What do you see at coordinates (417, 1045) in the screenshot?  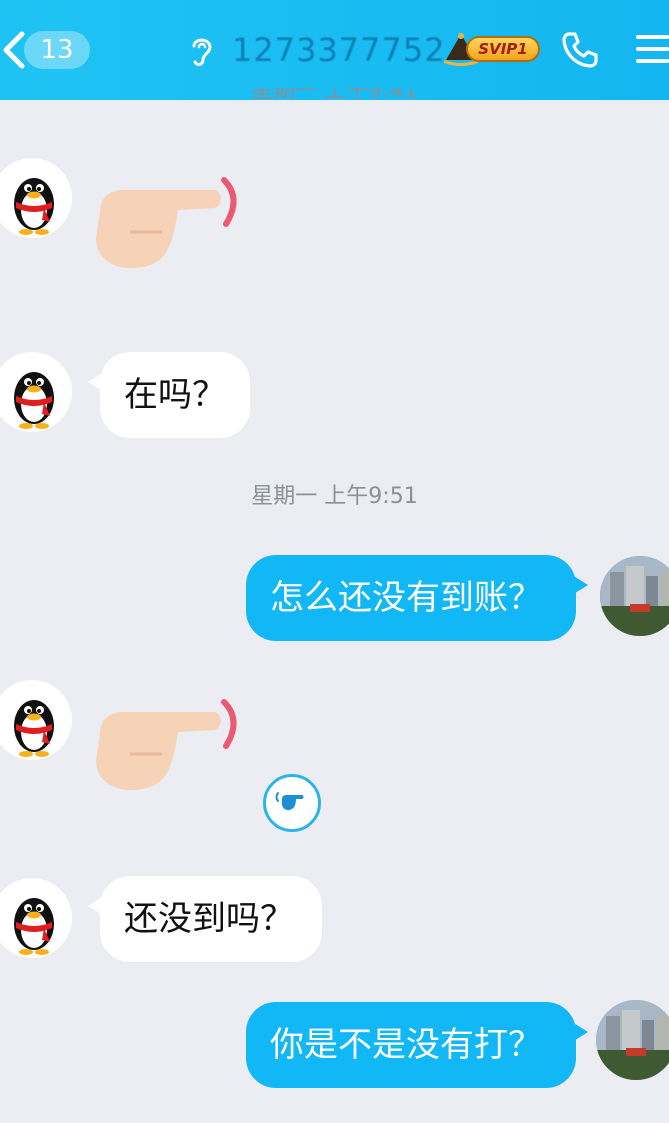 I see `outgoing-message: 你是不是没有打？` at bounding box center [417, 1045].